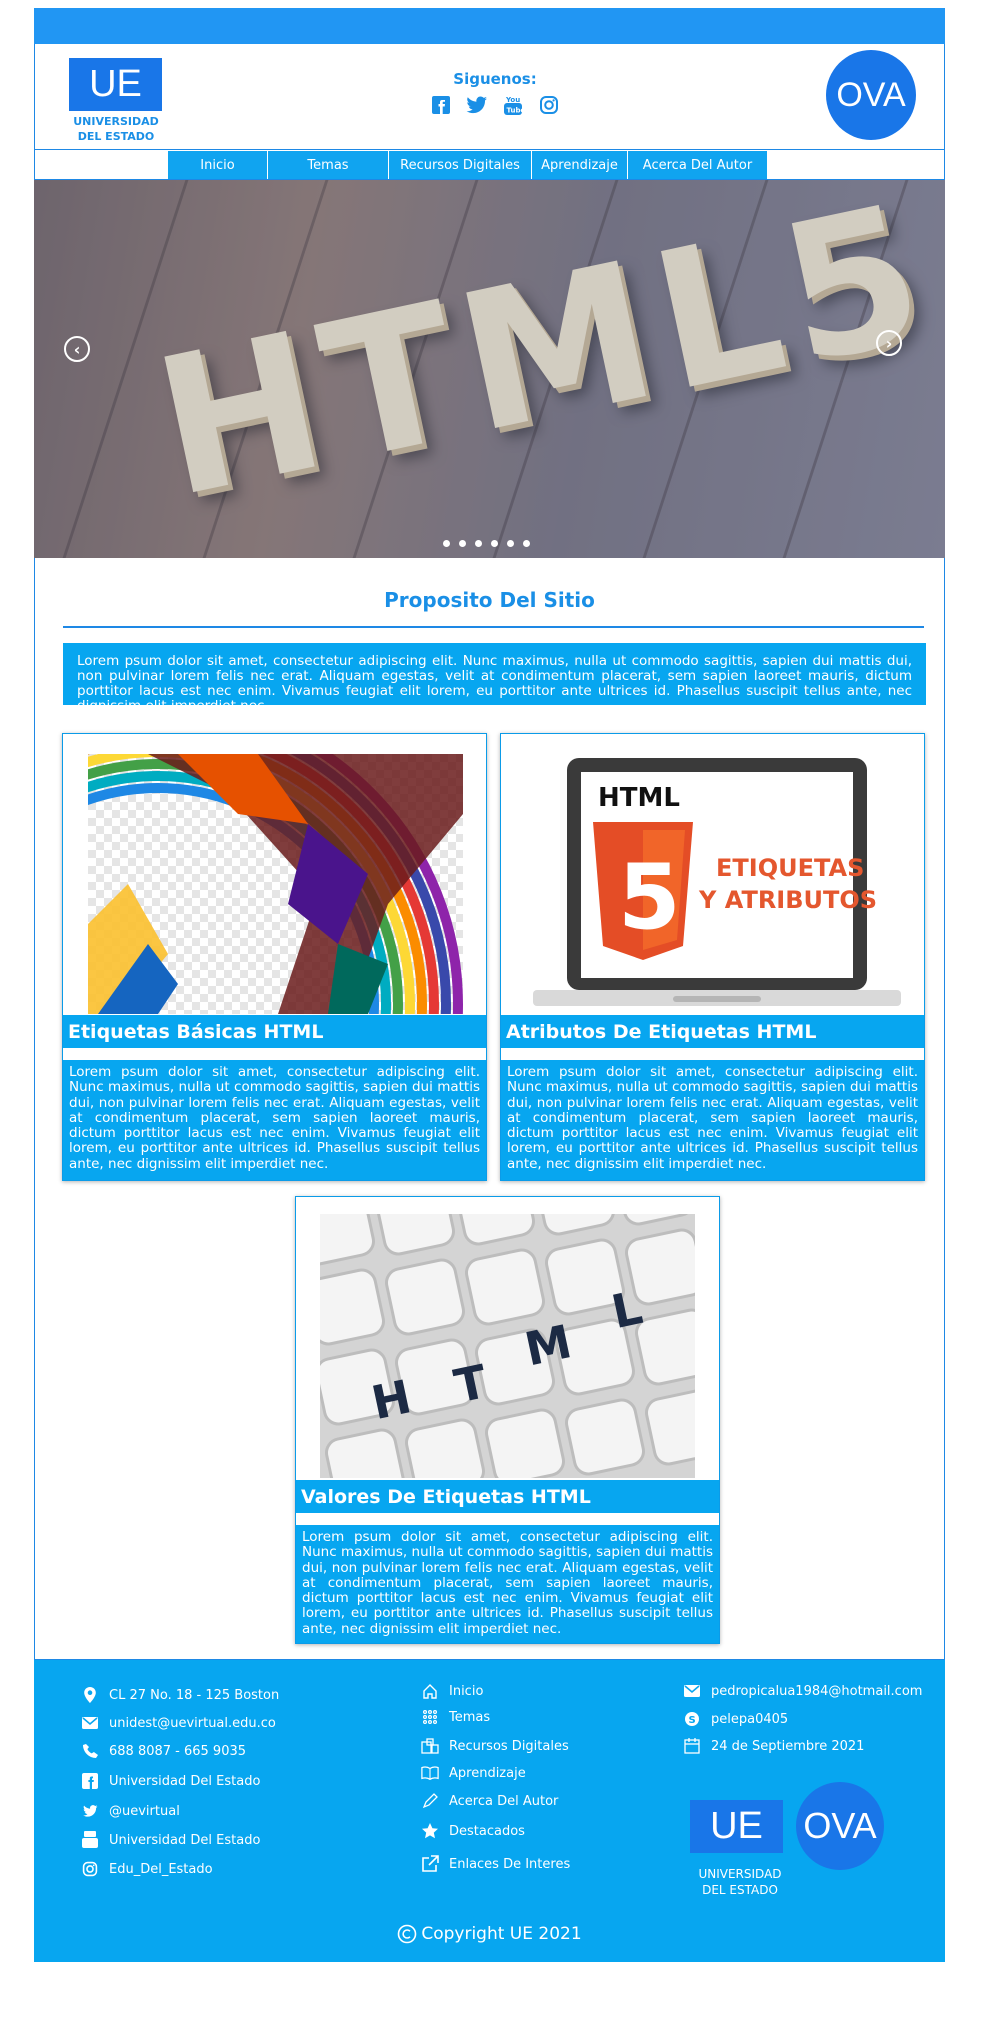  What do you see at coordinates (430, 1831) in the screenshot?
I see `star-icon` at bounding box center [430, 1831].